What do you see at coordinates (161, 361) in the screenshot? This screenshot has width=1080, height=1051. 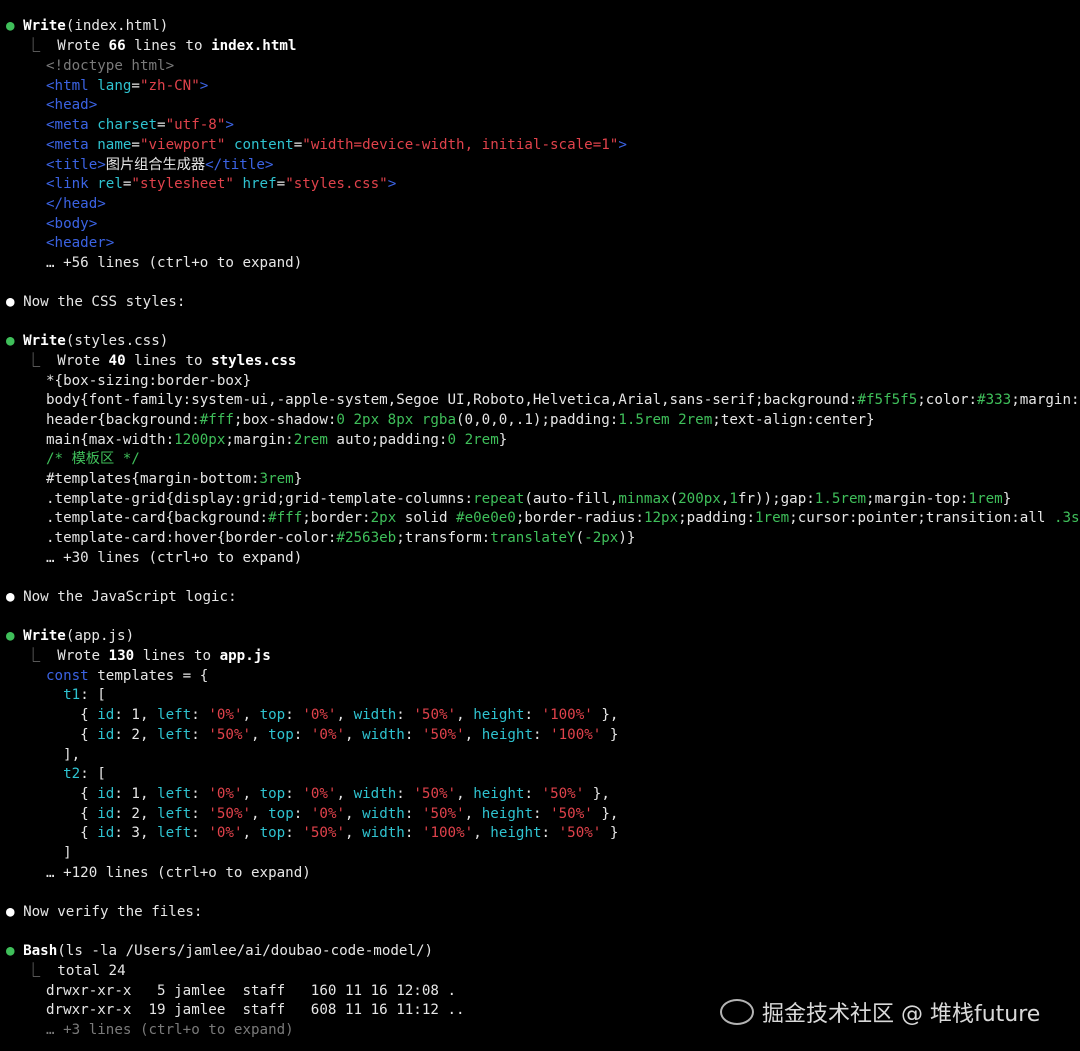 I see `tool-result-summary: ⎿ Wrote 40 lines to styles.css` at bounding box center [161, 361].